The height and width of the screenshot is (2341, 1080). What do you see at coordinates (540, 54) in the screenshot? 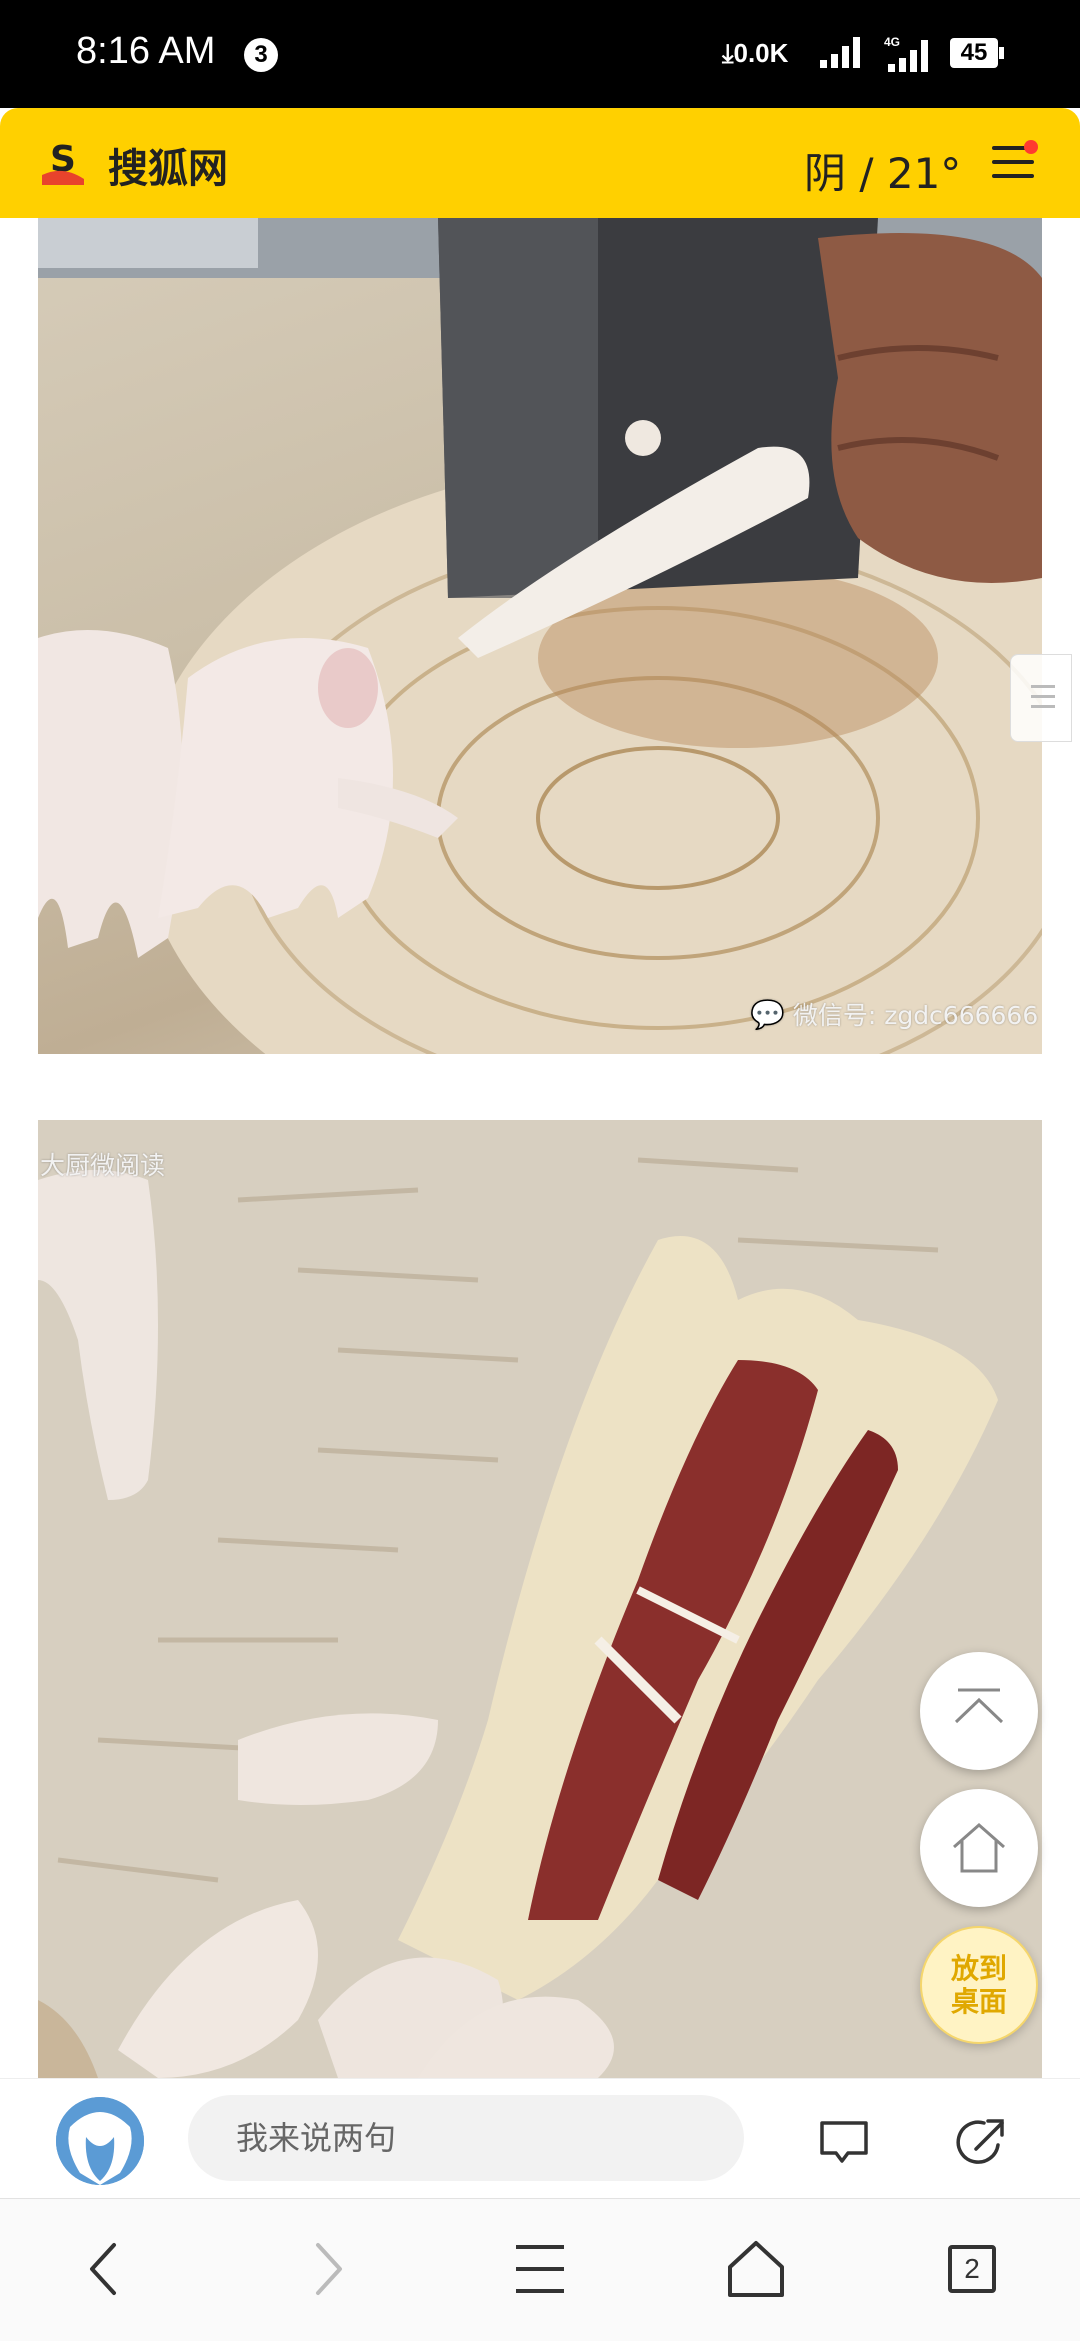
I see `status-bar: 8:16 AM 3 ⤓0.0K 4G 45` at bounding box center [540, 54].